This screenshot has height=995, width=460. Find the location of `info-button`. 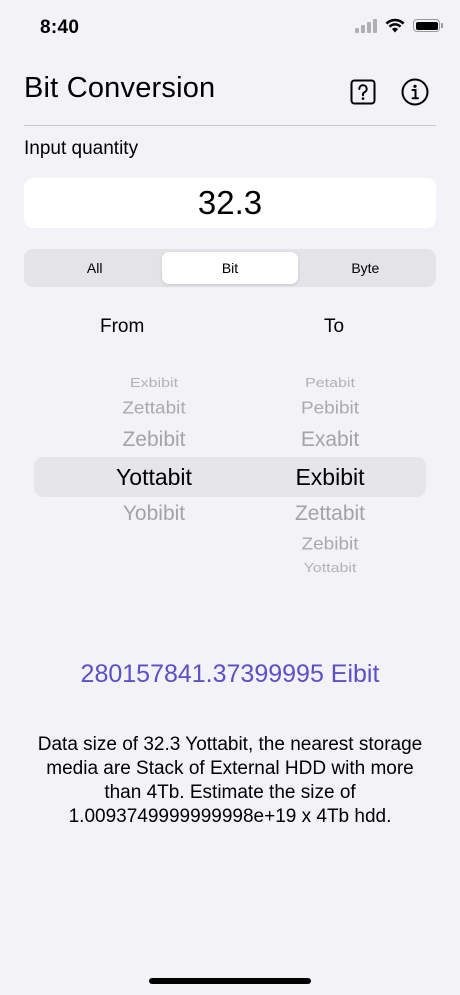

info-button is located at coordinates (415, 92).